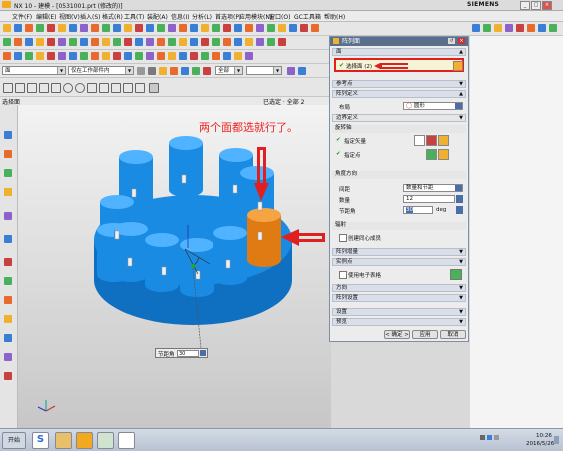  Describe the element at coordinates (260, 42) in the screenshot. I see `expression-icon` at that location.